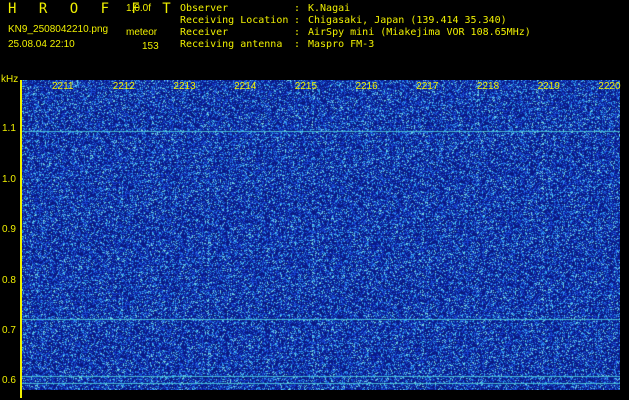  What do you see at coordinates (9, 381) in the screenshot?
I see `freq-tick-label: 0.6` at bounding box center [9, 381].